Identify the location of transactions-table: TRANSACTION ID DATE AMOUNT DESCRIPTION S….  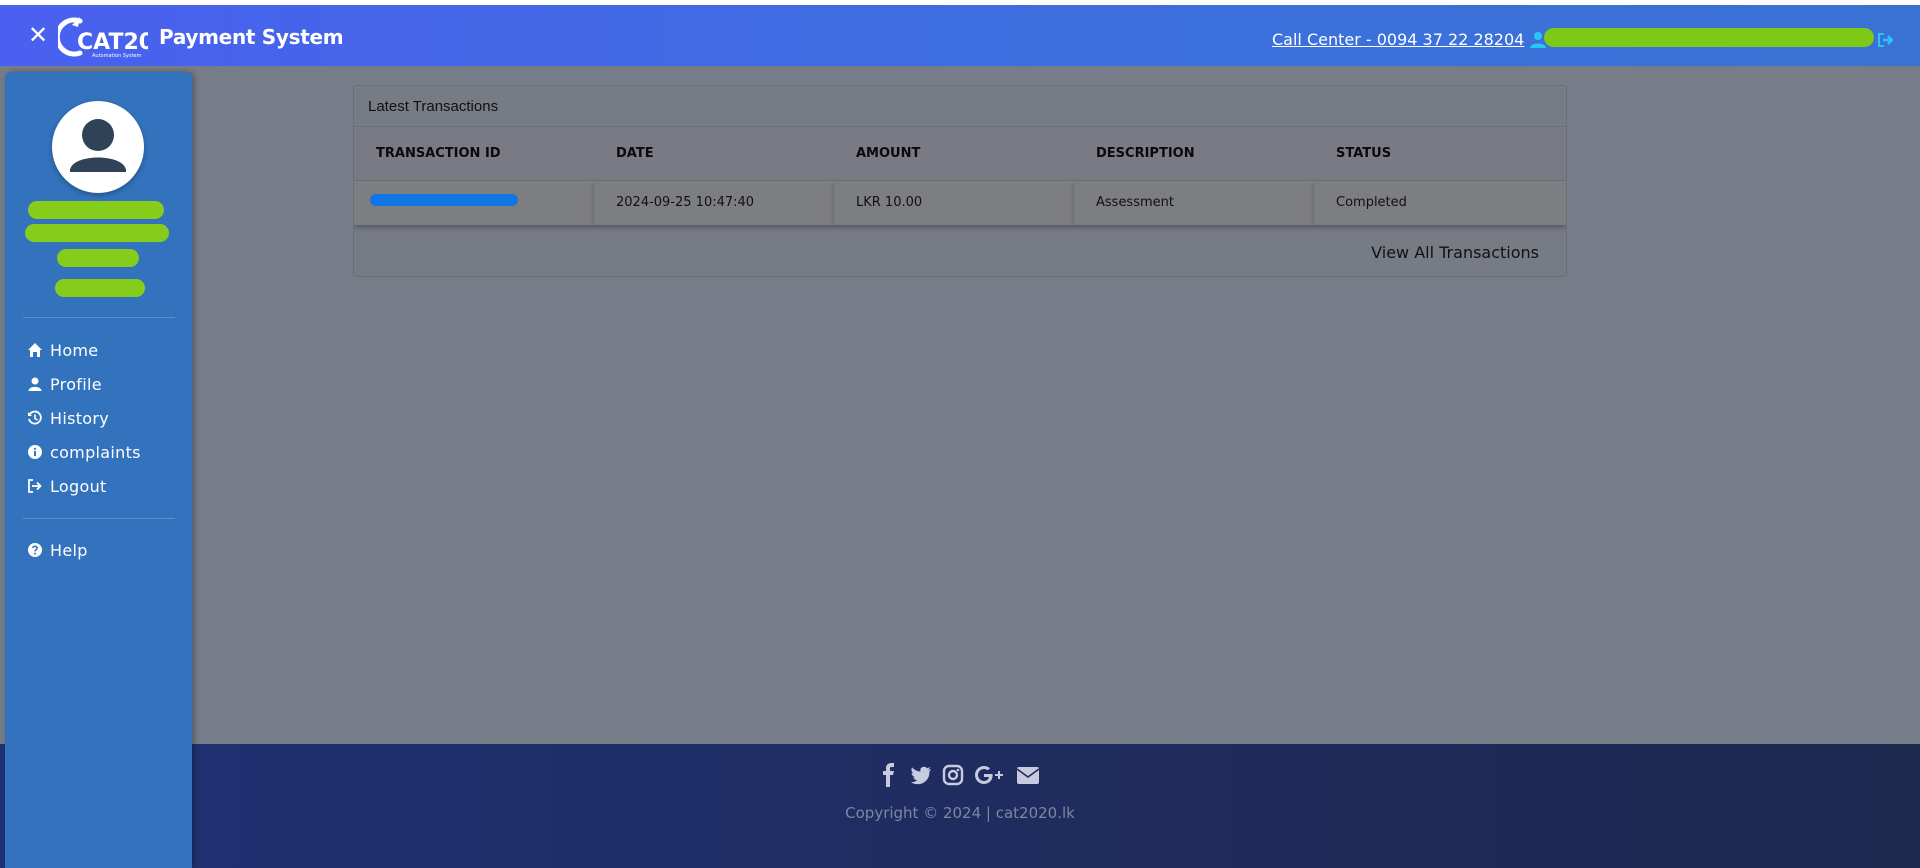
(960, 176).